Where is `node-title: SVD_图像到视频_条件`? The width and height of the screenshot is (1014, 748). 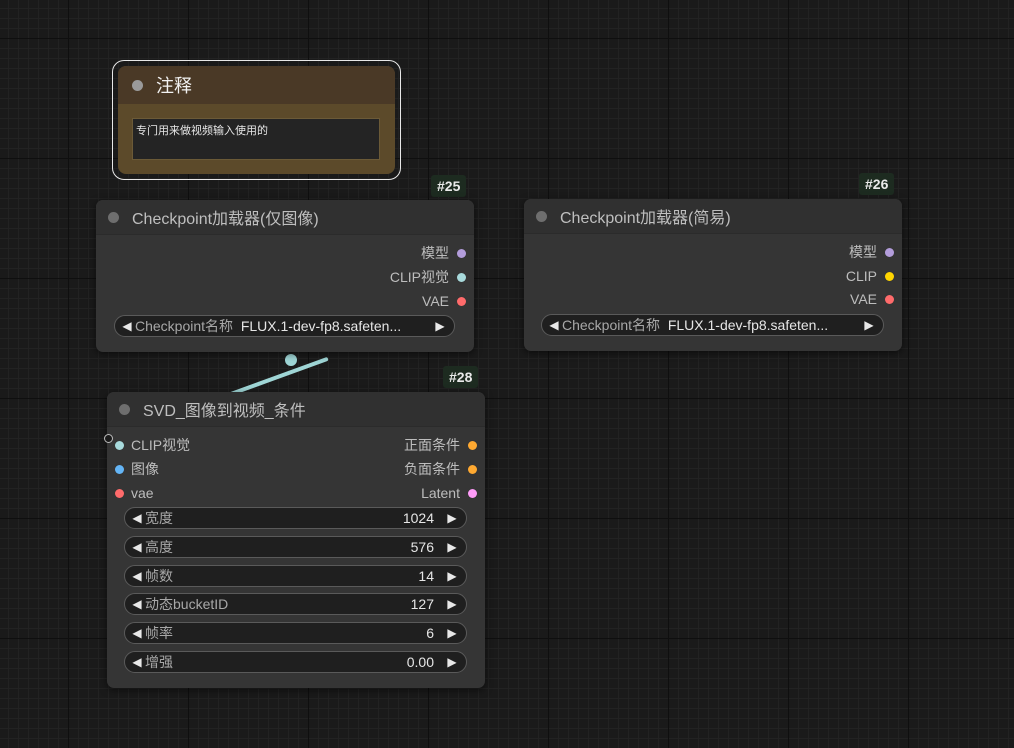
node-title: SVD_图像到视频_条件 is located at coordinates (224, 411).